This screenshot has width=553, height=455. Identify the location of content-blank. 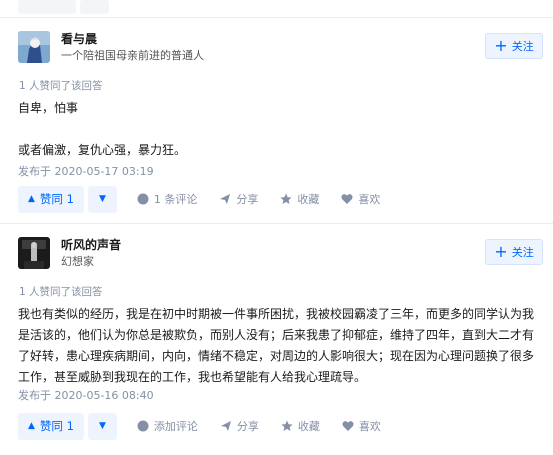
(280, 129).